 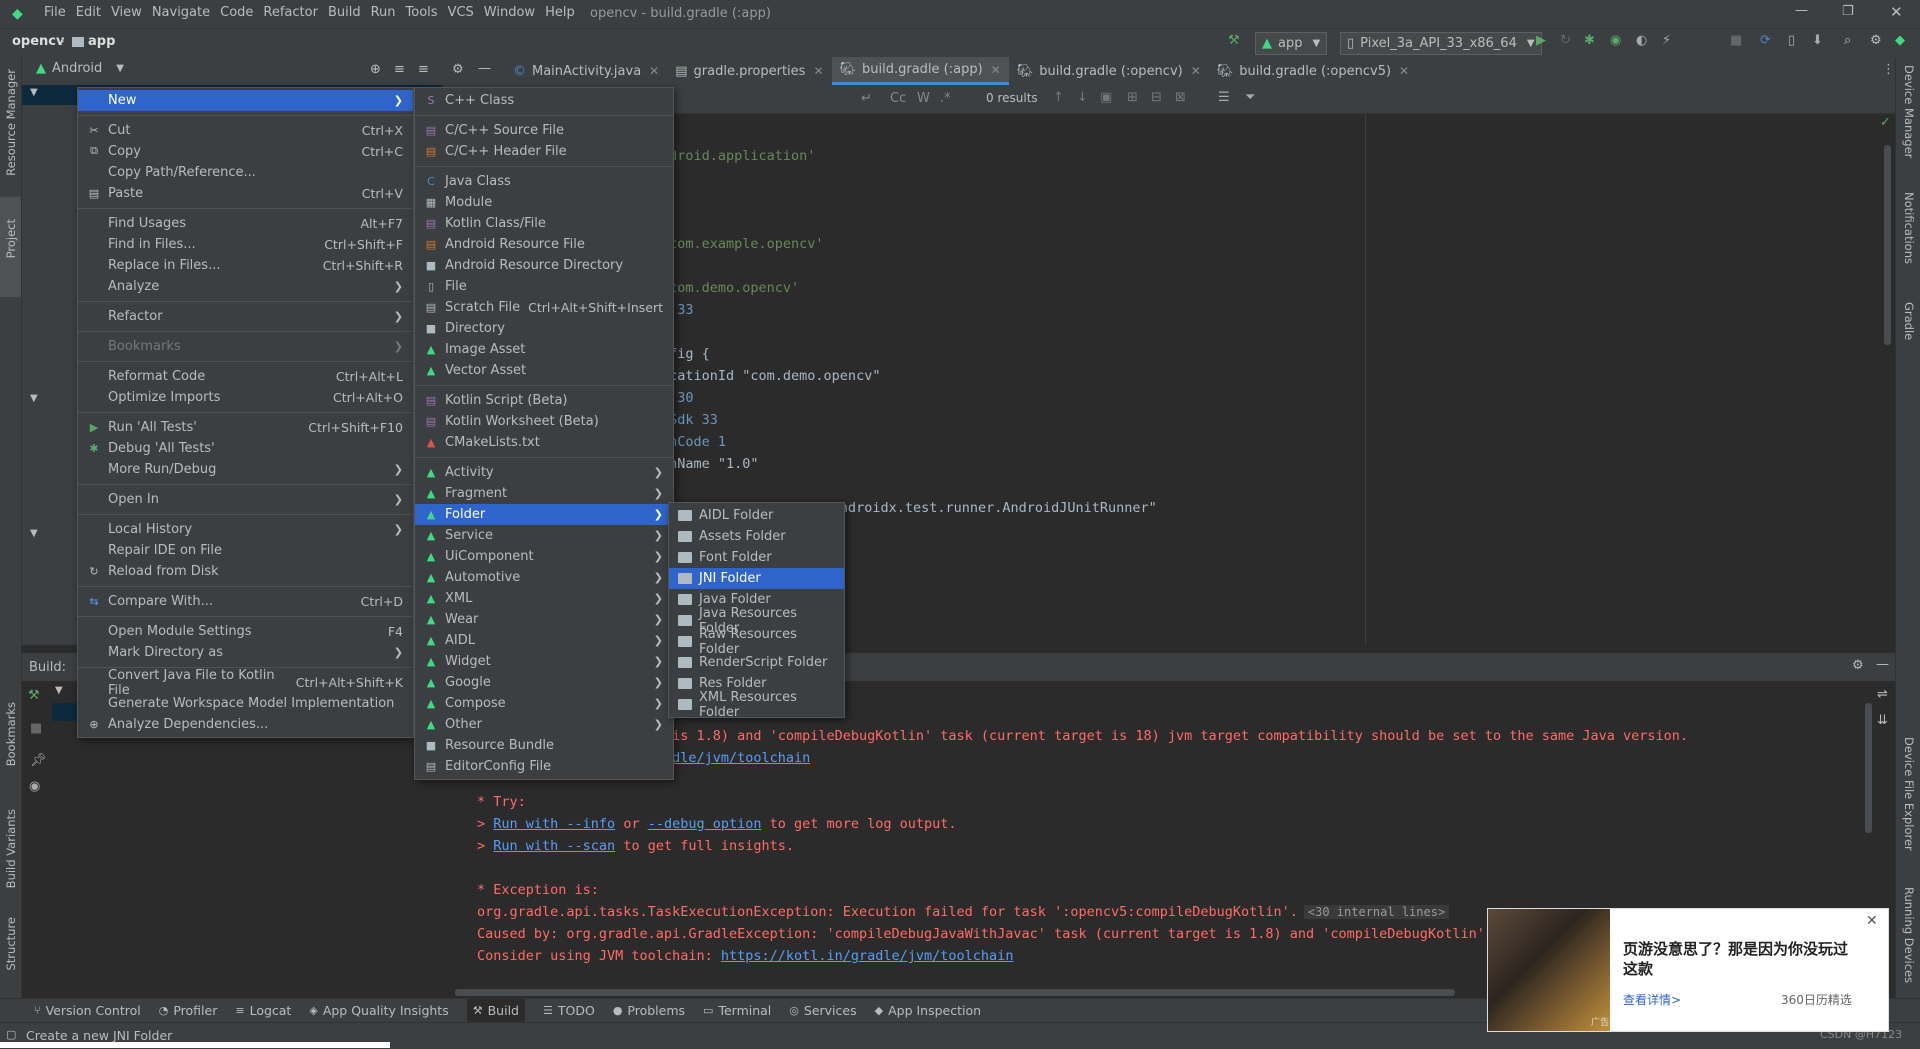 I want to click on menu-tools: Tools, so click(x=422, y=12).